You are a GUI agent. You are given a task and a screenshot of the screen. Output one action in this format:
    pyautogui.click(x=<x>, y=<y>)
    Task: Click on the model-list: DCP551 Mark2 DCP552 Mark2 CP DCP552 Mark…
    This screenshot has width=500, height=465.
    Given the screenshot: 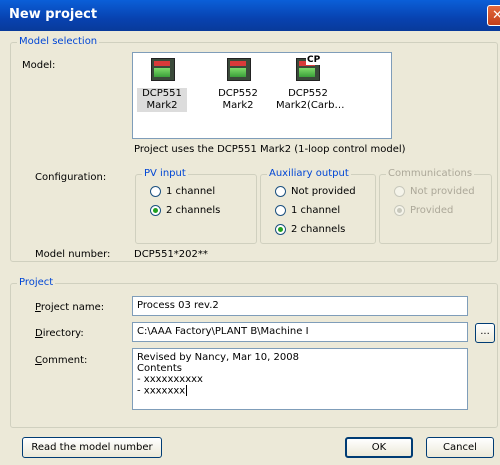 What is the action you would take?
    pyautogui.click(x=262, y=95)
    